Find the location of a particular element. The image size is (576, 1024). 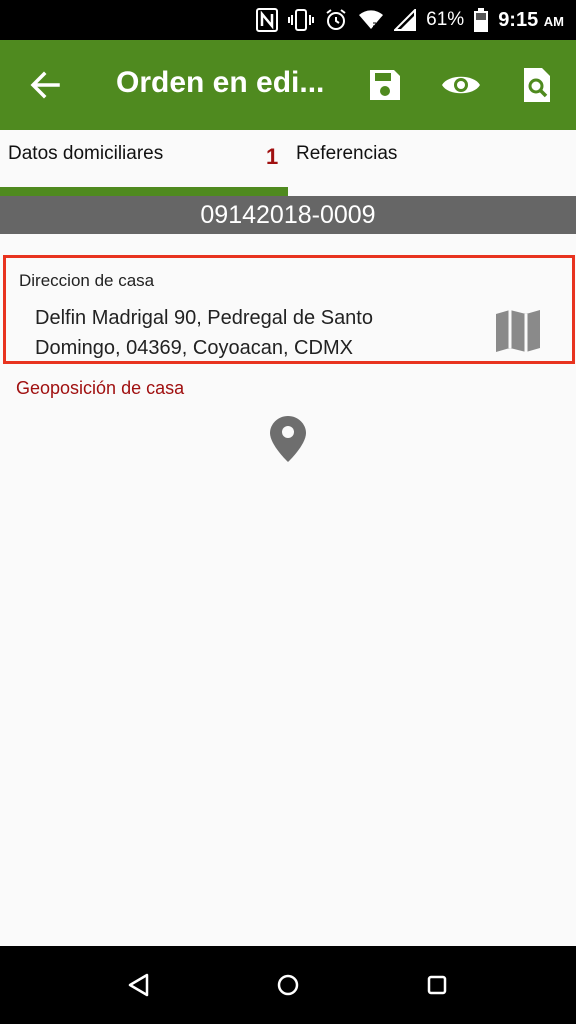

back-triangle-icon is located at coordinates (139, 985).